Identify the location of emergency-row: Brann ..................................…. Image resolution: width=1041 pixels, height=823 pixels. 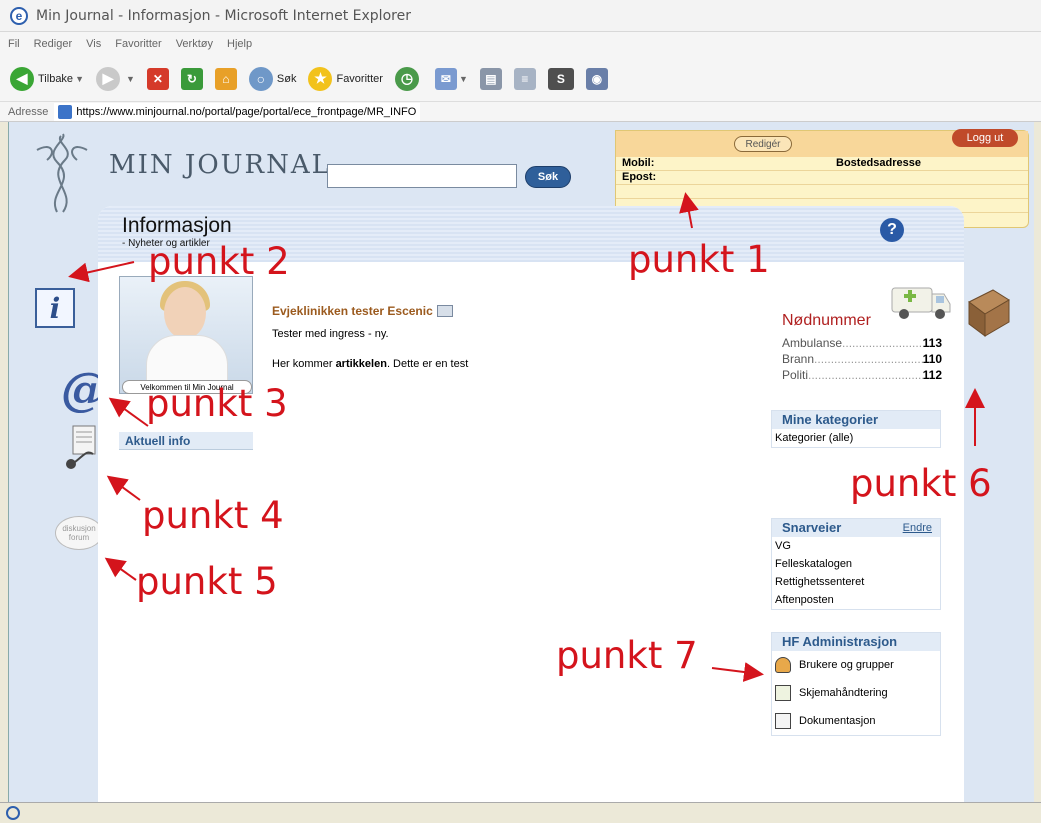
(862, 359).